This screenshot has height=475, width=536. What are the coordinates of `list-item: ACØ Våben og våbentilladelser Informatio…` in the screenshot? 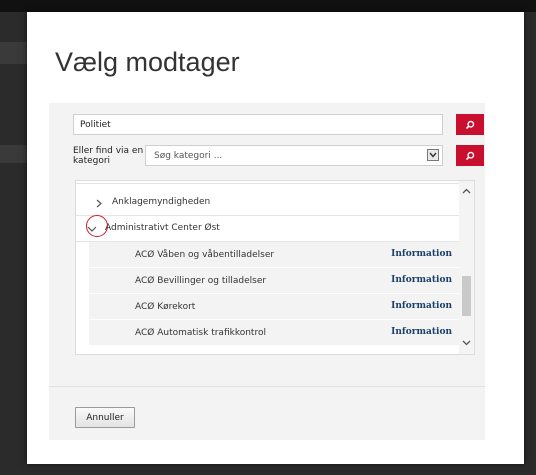 It's located at (274, 255).